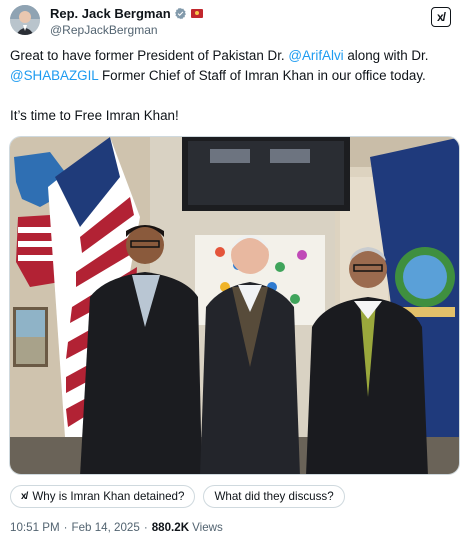  I want to click on tweet-meta: 10:51 PM · Feb 14, 2025 · 880.2K Views, so click(116, 527).